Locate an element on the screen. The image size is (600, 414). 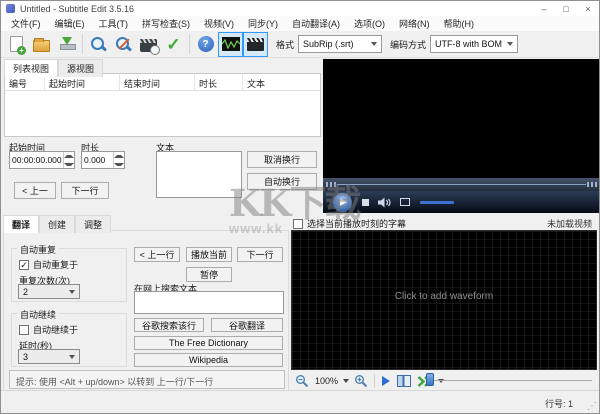
toolbar-separator is located at coordinates (82, 44).